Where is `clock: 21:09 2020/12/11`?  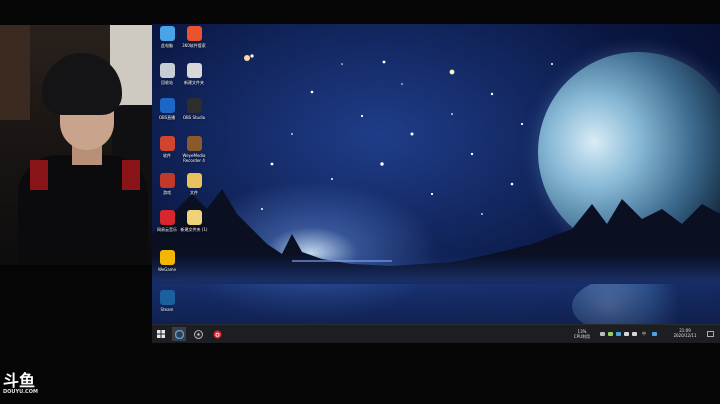 clock: 21:09 2020/12/11 is located at coordinates (685, 333).